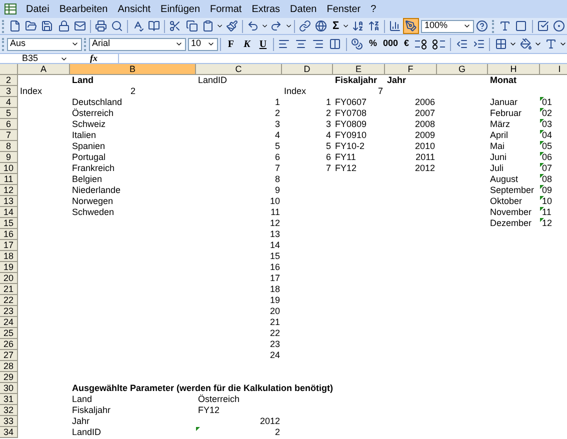 Image resolution: width=567 pixels, height=439 pixels. I want to click on format-button: F, so click(230, 44).